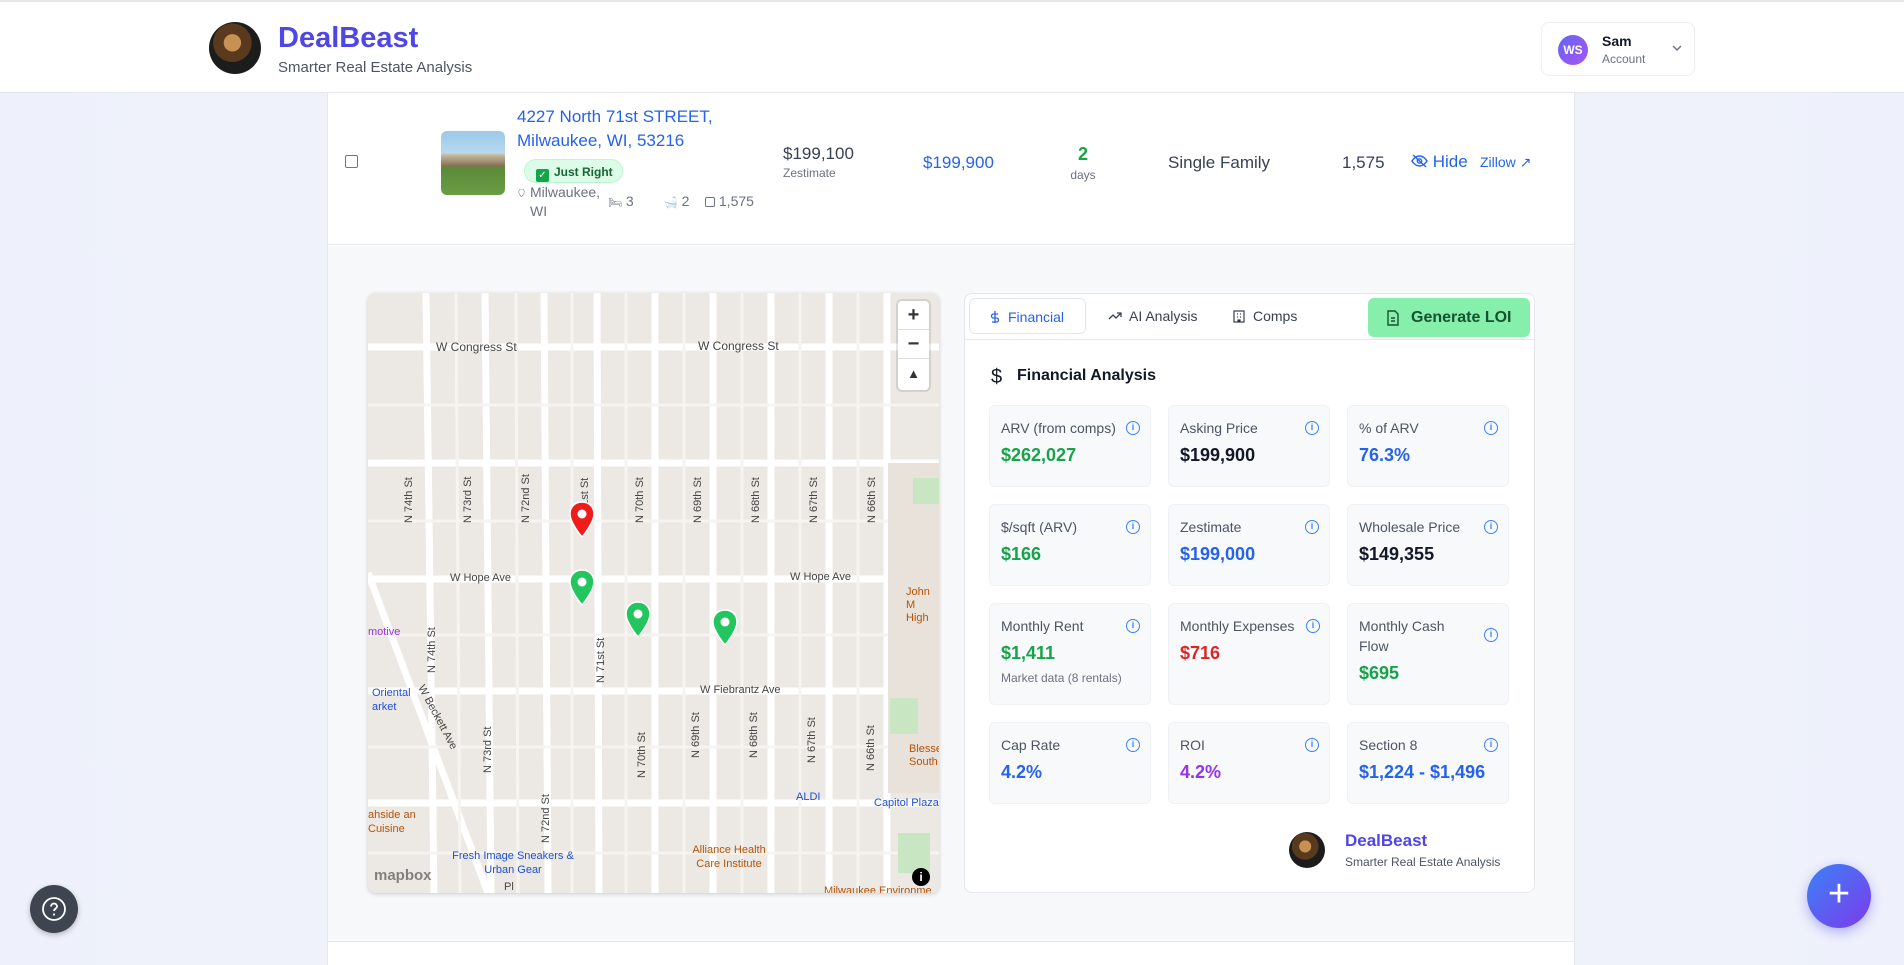 This screenshot has width=1904, height=965. What do you see at coordinates (1423, 862) in the screenshot?
I see `footer-brand-tagline: Smarter Real Estate Analysis` at bounding box center [1423, 862].